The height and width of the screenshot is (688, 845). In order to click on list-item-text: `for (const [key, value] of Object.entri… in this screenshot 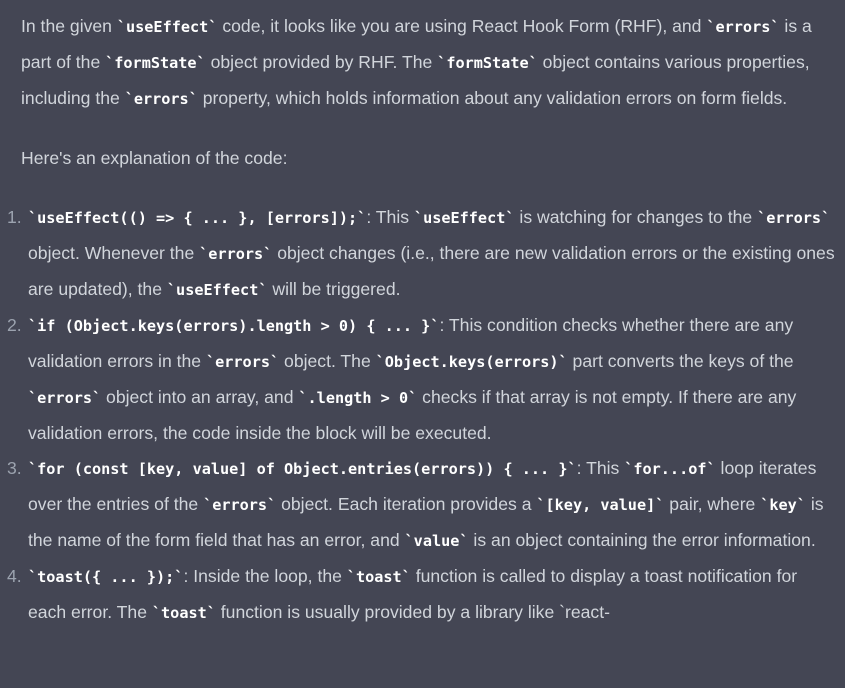, I will do `click(426, 504)`.